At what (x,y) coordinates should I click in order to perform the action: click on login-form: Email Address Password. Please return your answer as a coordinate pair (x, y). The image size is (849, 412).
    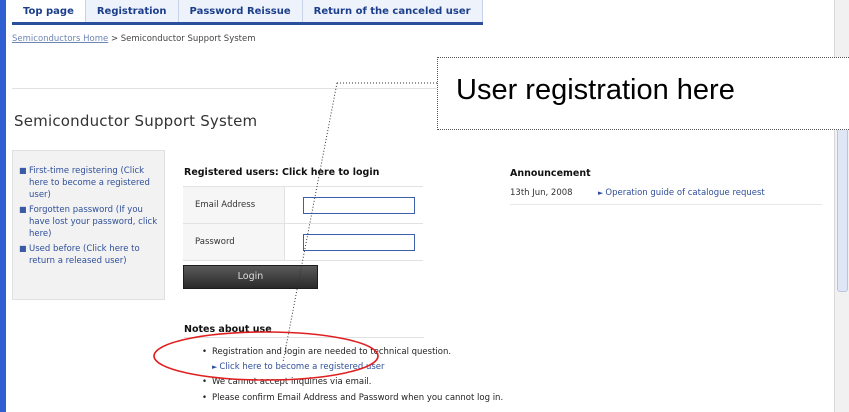
    Looking at the image, I should click on (303, 223).